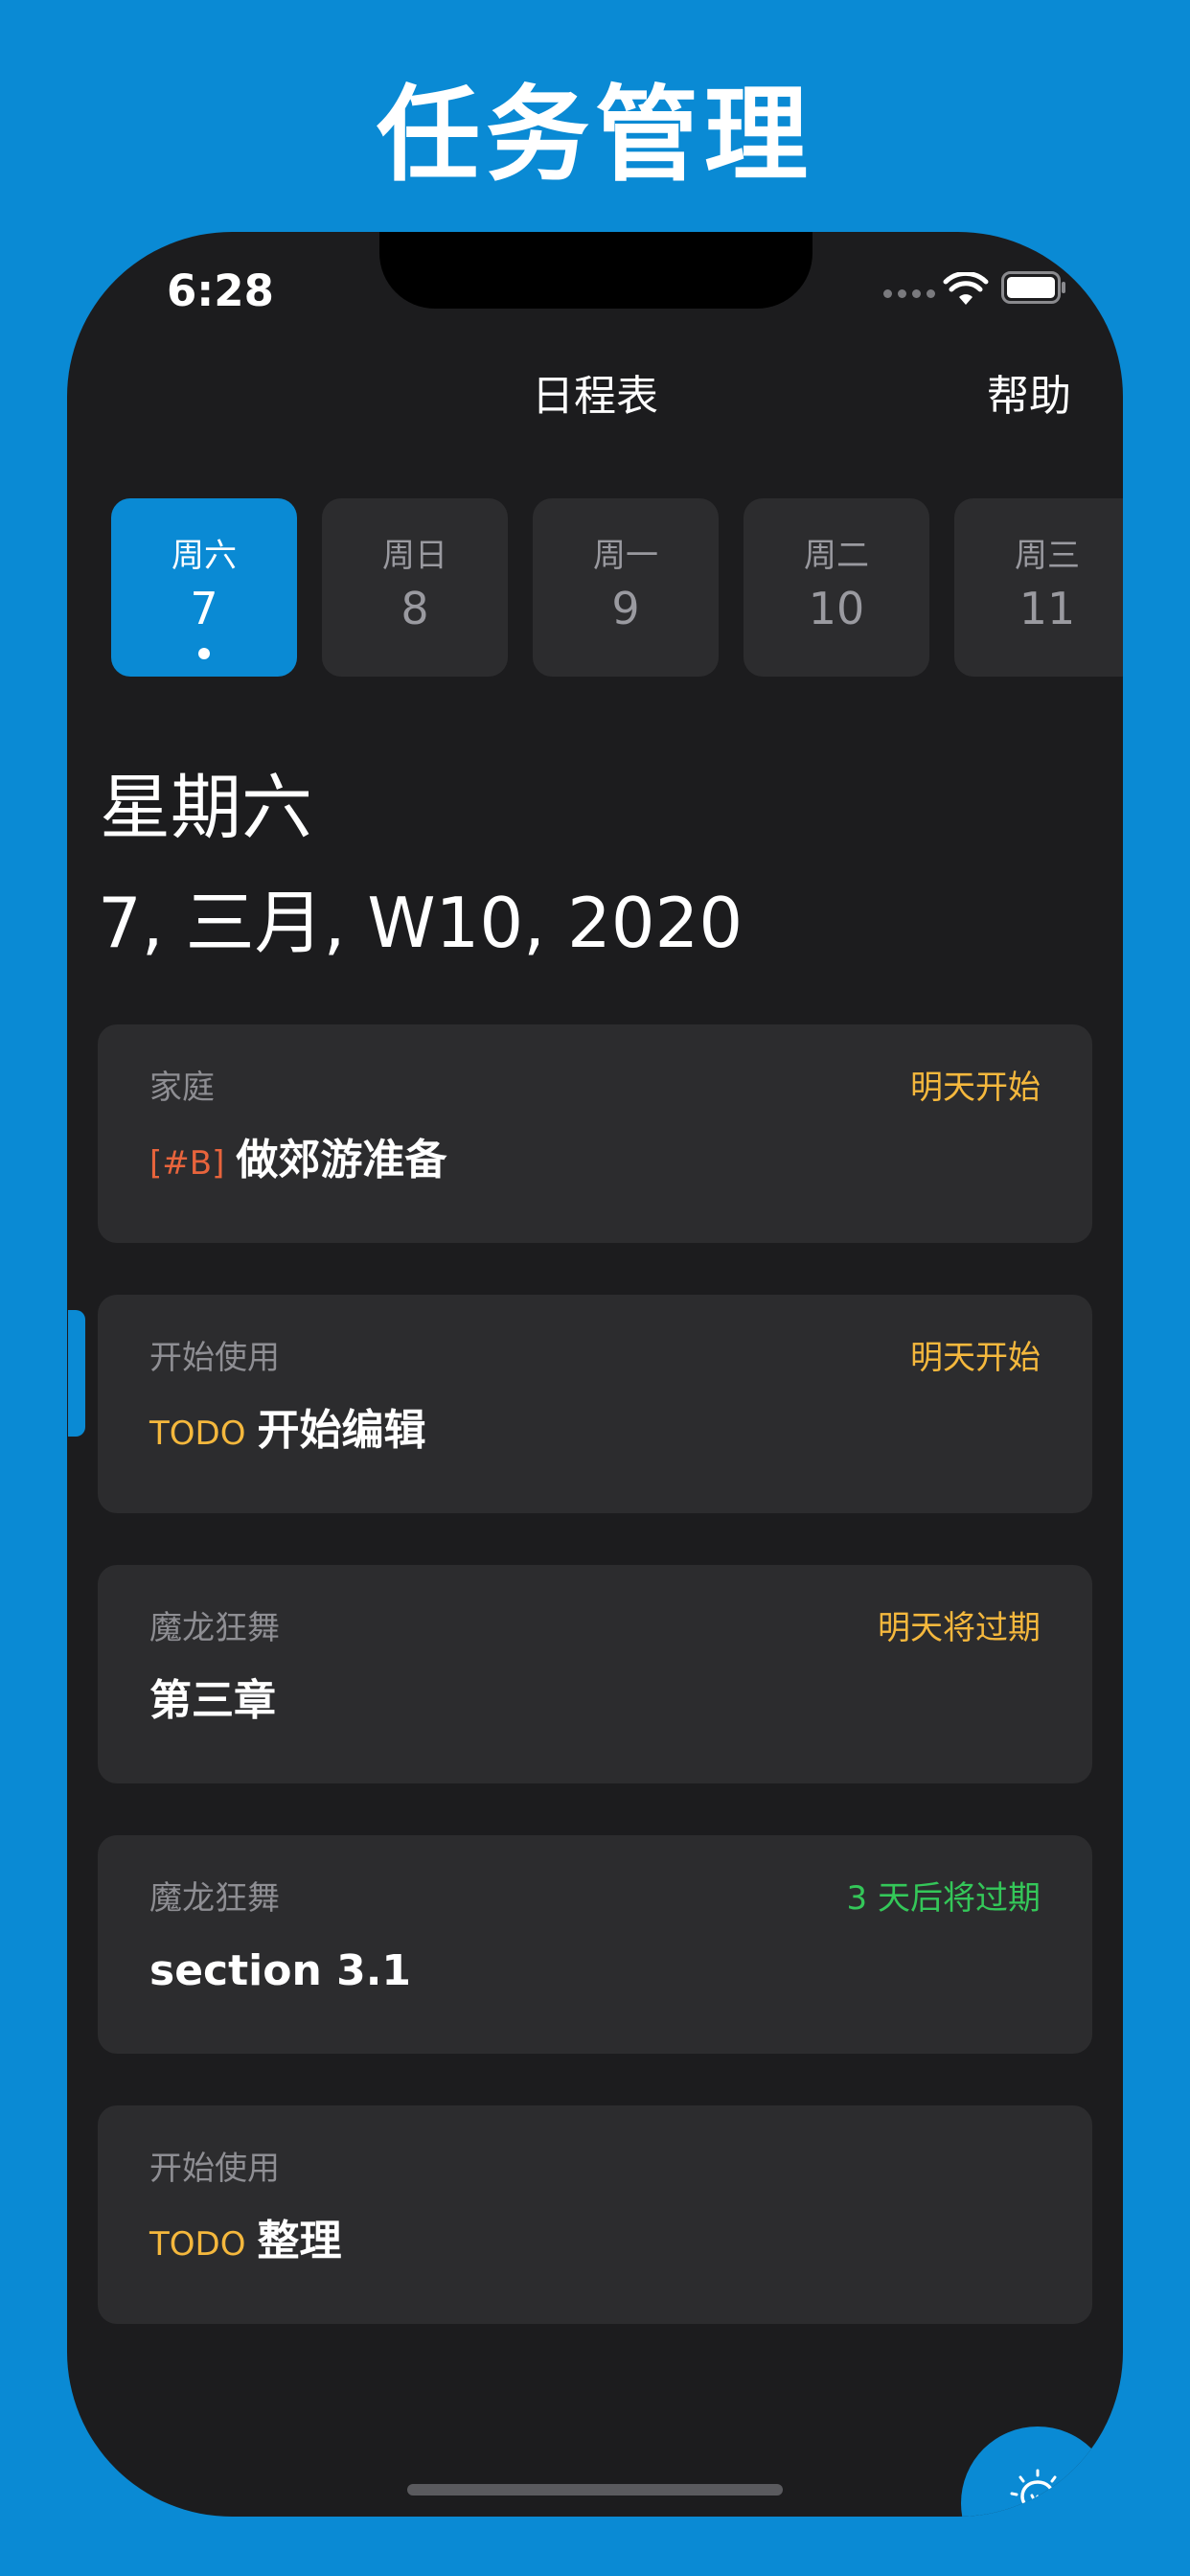 This screenshot has height=2576, width=1190. I want to click on day-chip-tue: 周二 10, so click(837, 587).